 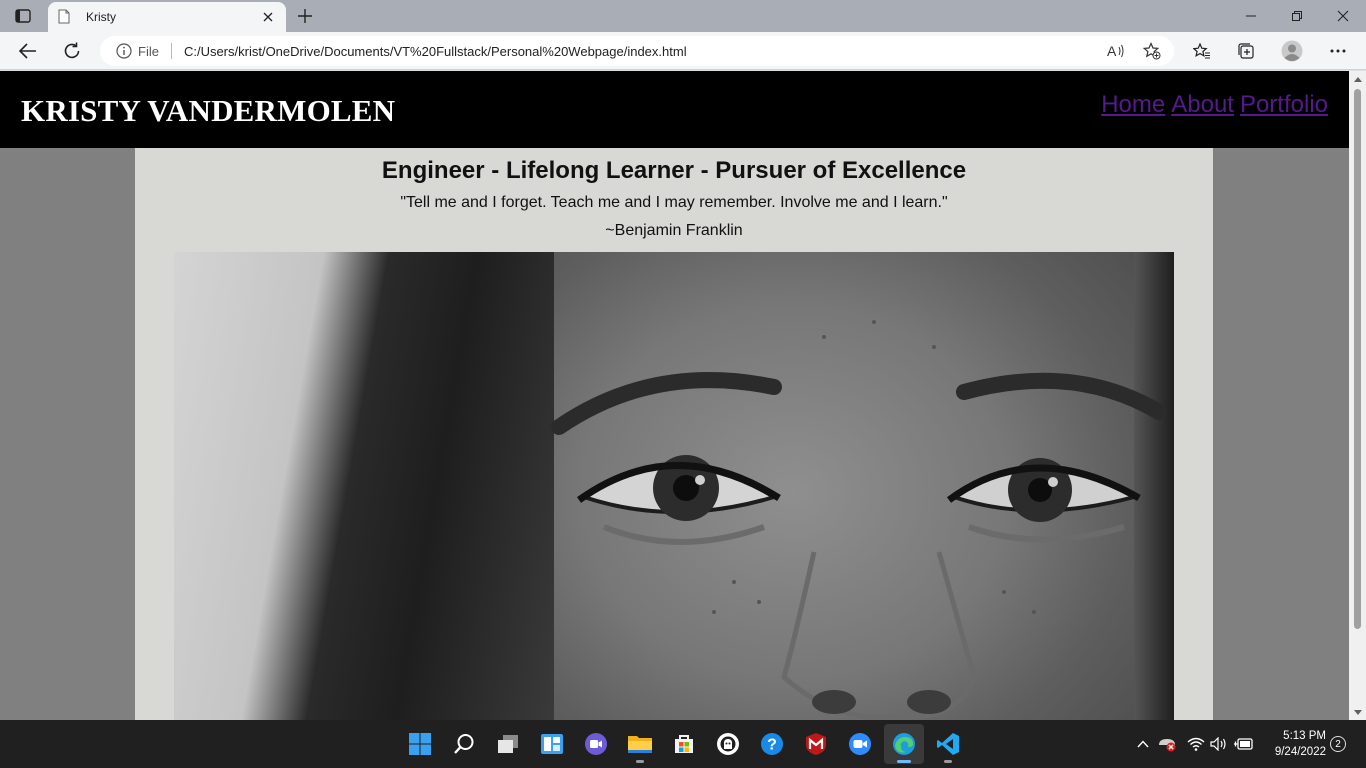 I want to click on avatar-icon, so click(x=1292, y=51).